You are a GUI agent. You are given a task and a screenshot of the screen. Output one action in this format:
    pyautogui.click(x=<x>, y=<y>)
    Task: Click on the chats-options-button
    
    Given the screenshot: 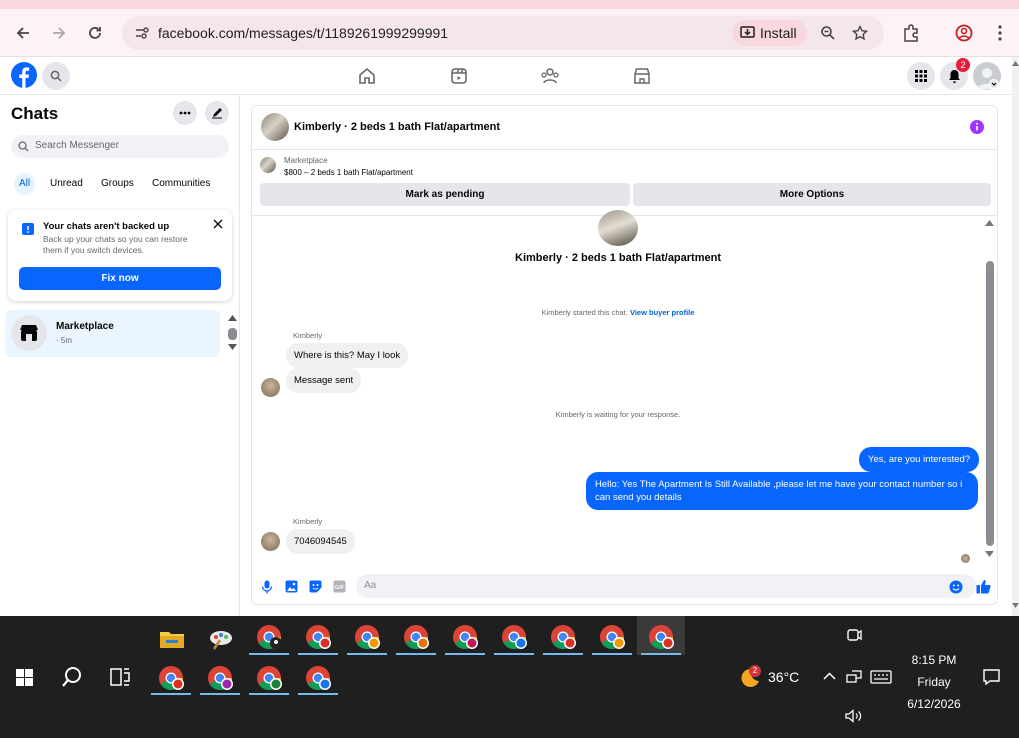 What is the action you would take?
    pyautogui.click(x=185, y=113)
    